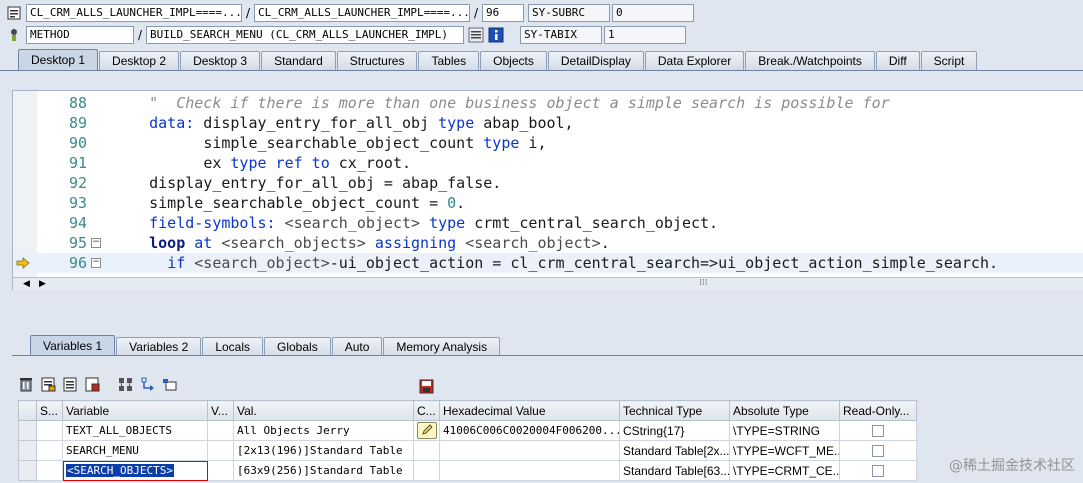  I want to click on horizontal-scrollbar: ◀ ▶ ⁞⁞⁞, so click(548, 283).